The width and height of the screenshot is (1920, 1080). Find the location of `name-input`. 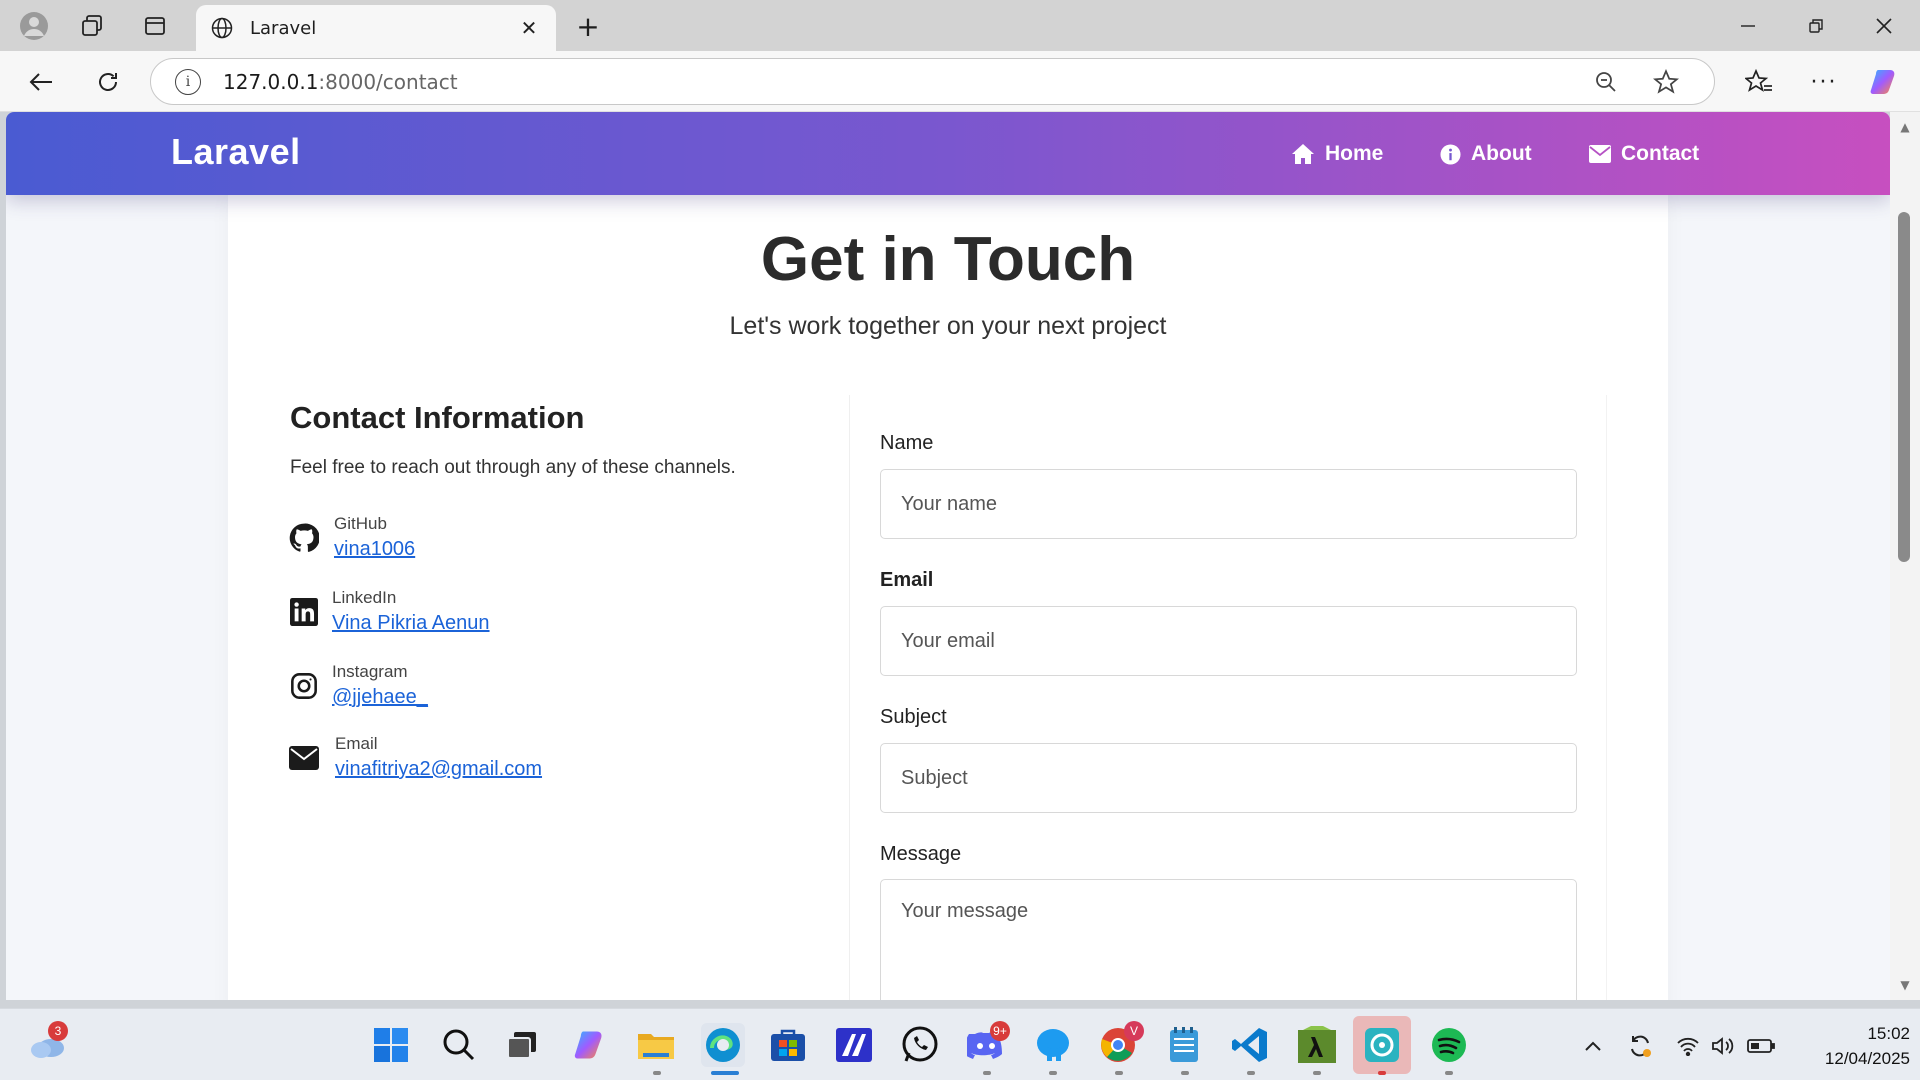

name-input is located at coordinates (1228, 504).